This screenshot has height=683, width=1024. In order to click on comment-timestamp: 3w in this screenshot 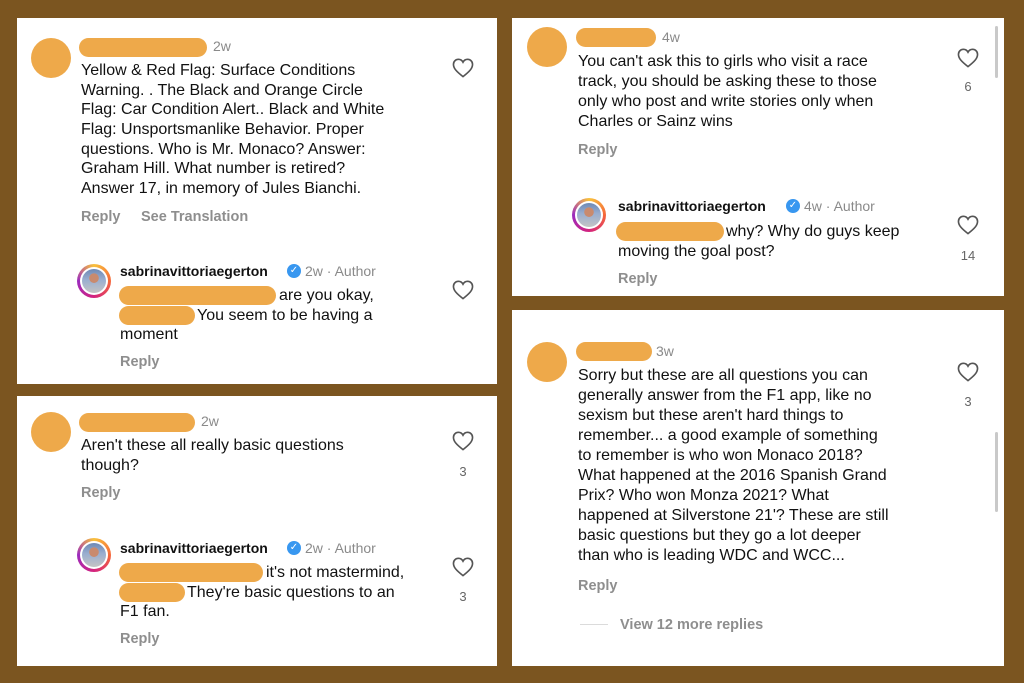, I will do `click(665, 351)`.